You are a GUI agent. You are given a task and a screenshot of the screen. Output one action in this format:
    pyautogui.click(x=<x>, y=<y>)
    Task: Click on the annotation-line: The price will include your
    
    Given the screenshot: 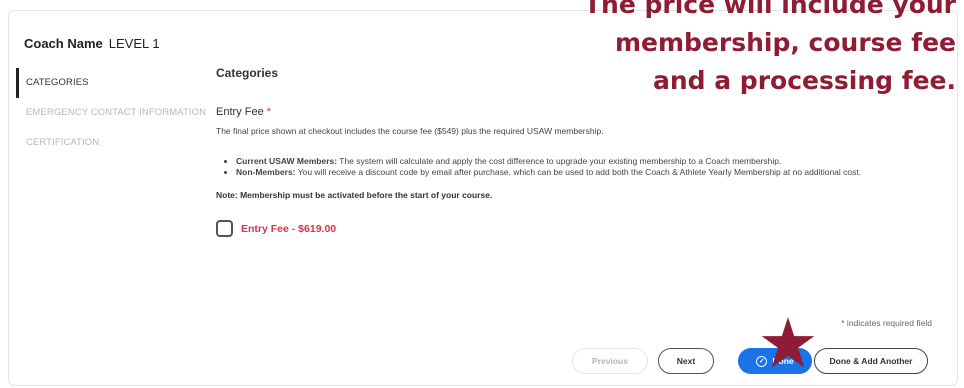 What is the action you would take?
    pyautogui.click(x=770, y=9)
    